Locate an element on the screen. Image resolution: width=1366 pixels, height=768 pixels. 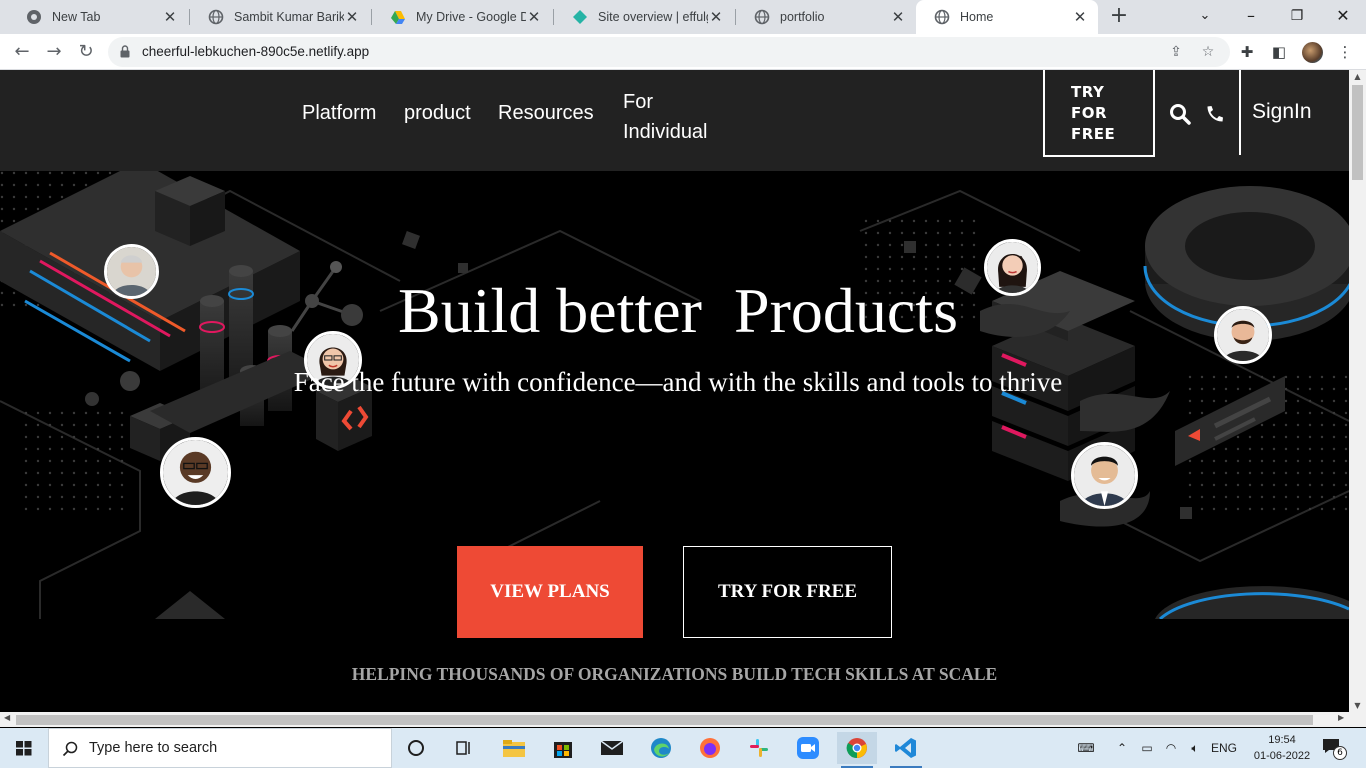
try-line3: FREE is located at coordinates (1093, 134).